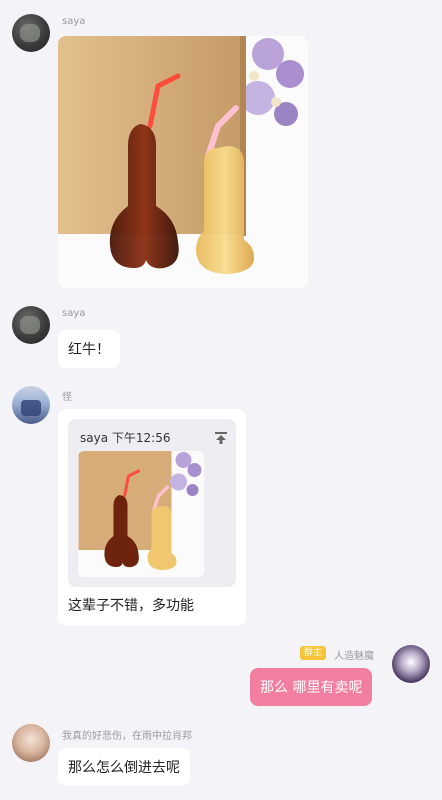  Describe the element at coordinates (31, 743) in the screenshot. I see `avatar-user` at that location.